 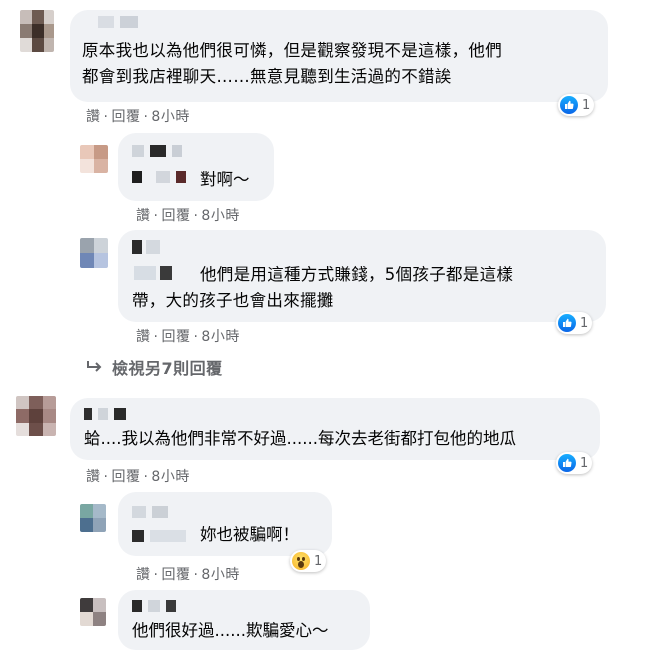 I want to click on reply-bubble: 他們很好過......欺騙愛心～, so click(x=244, y=620).